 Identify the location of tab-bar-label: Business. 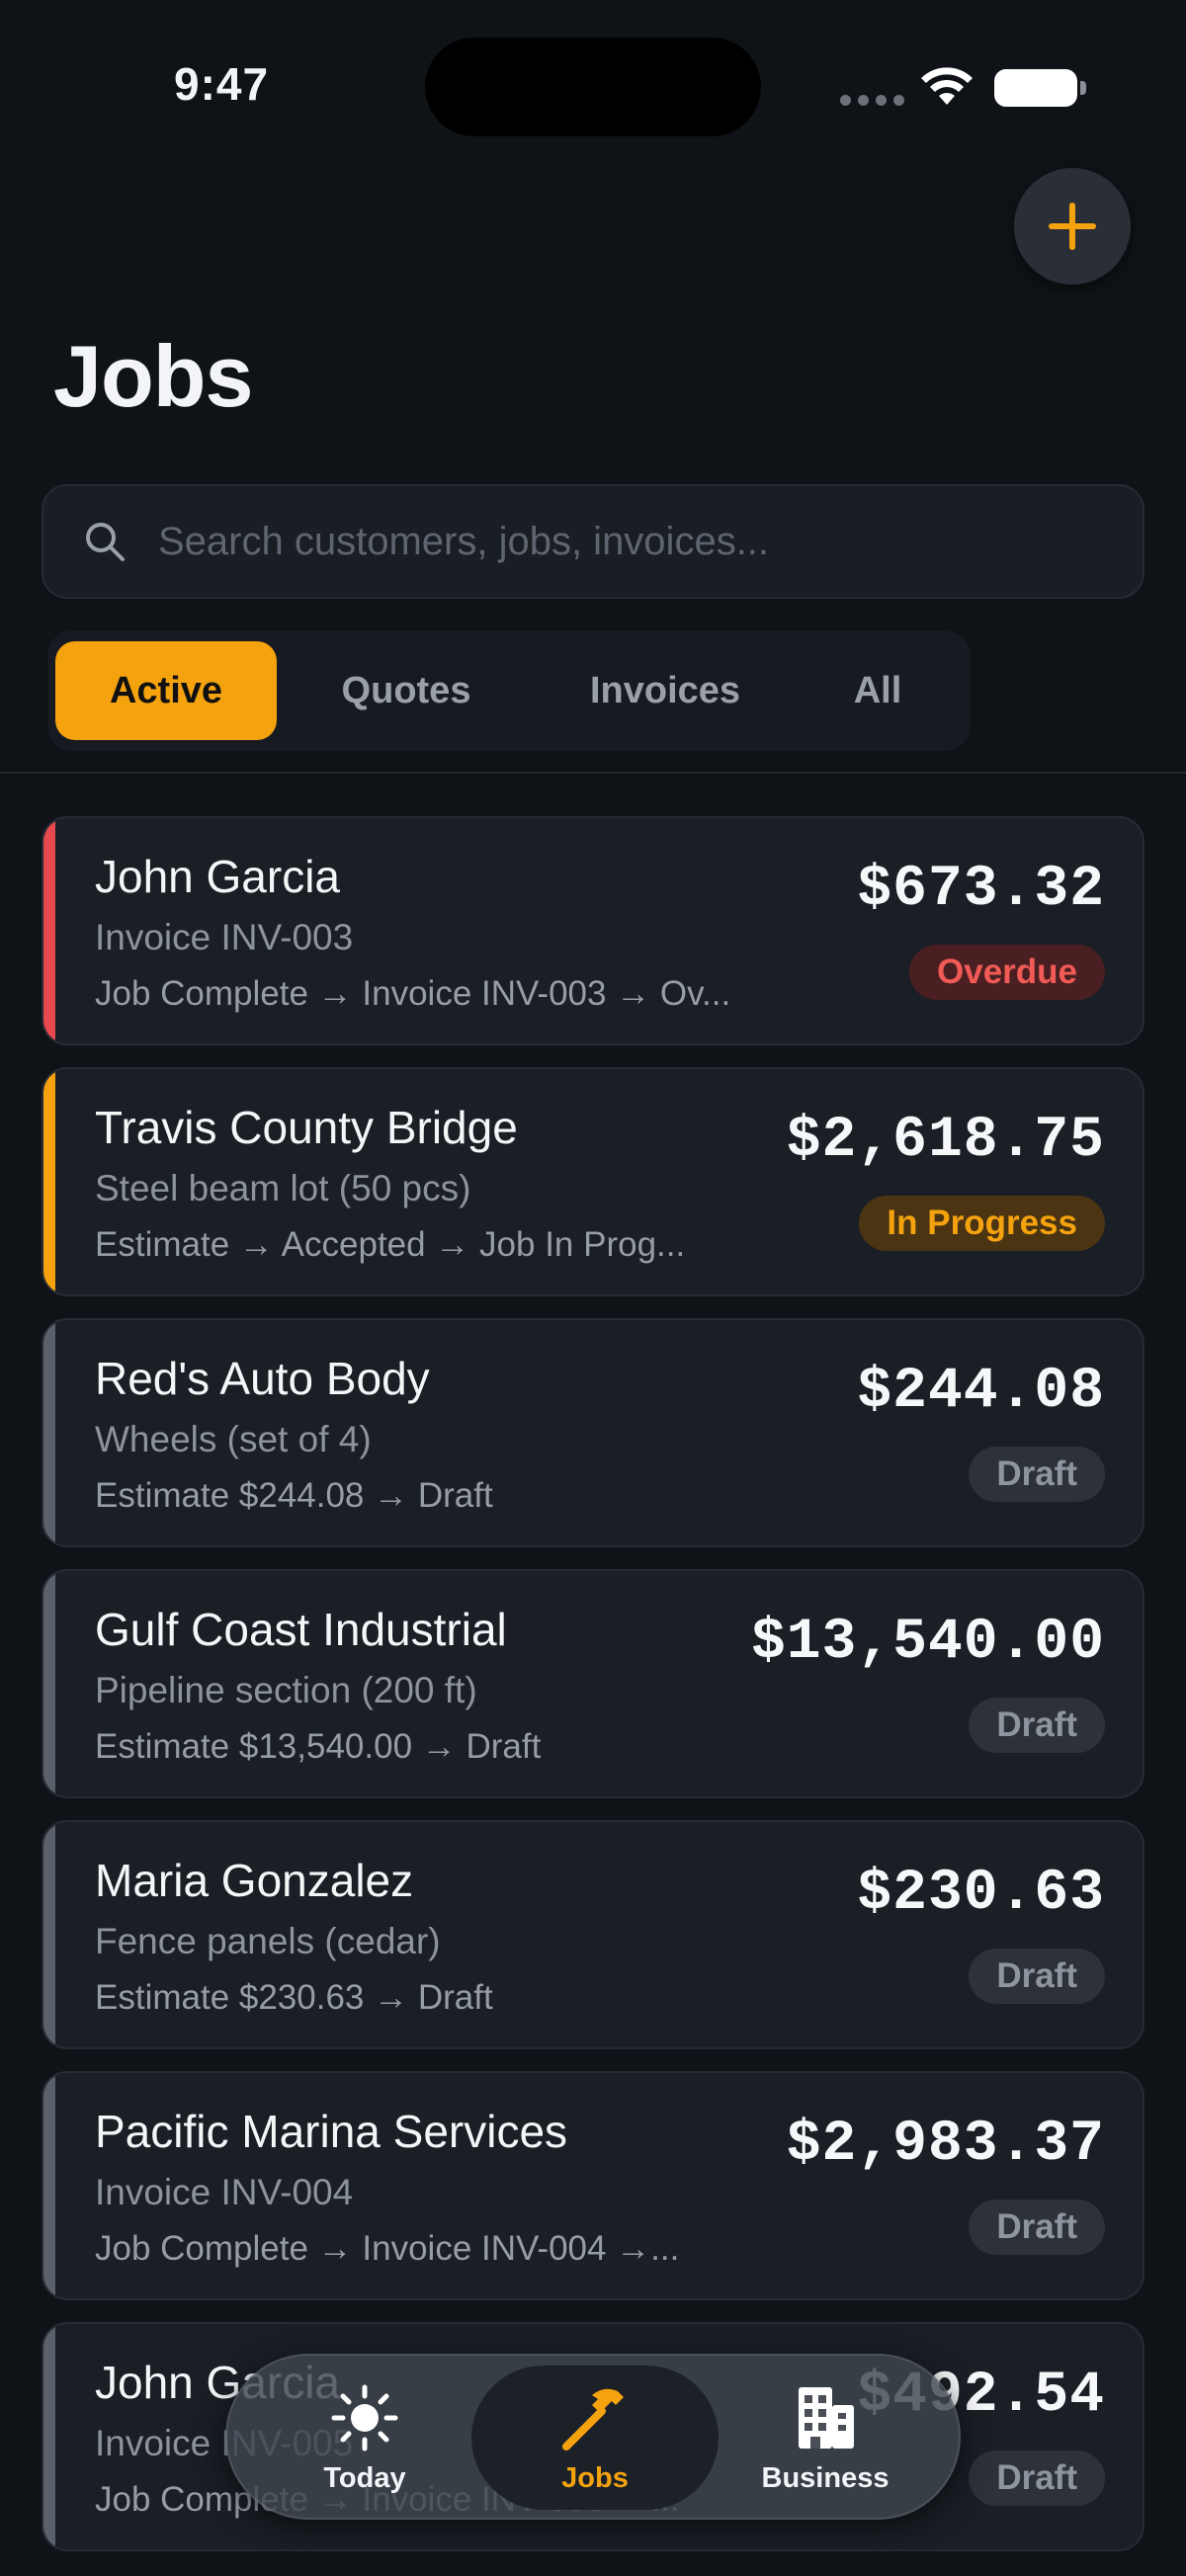
(825, 2477).